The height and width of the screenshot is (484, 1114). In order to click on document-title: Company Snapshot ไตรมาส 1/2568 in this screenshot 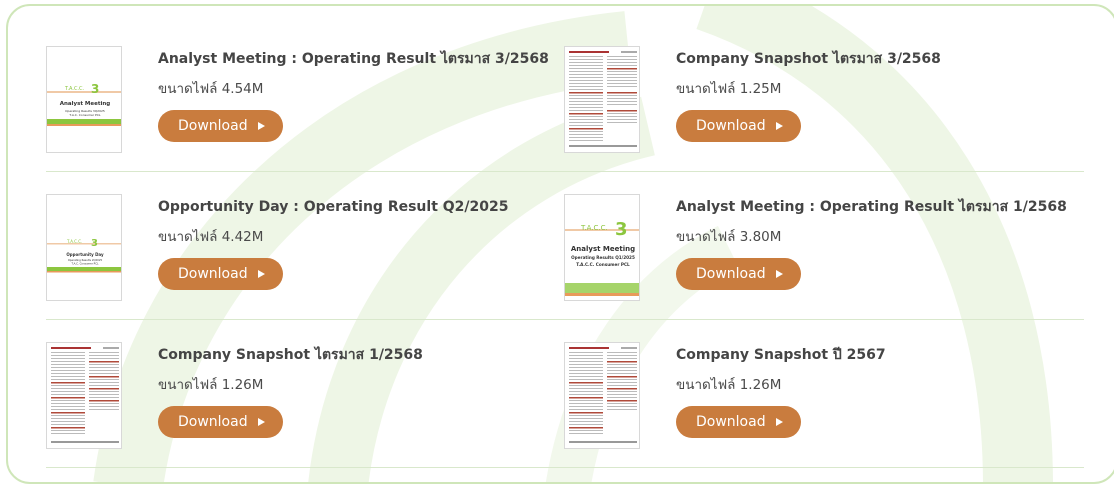, I will do `click(358, 355)`.